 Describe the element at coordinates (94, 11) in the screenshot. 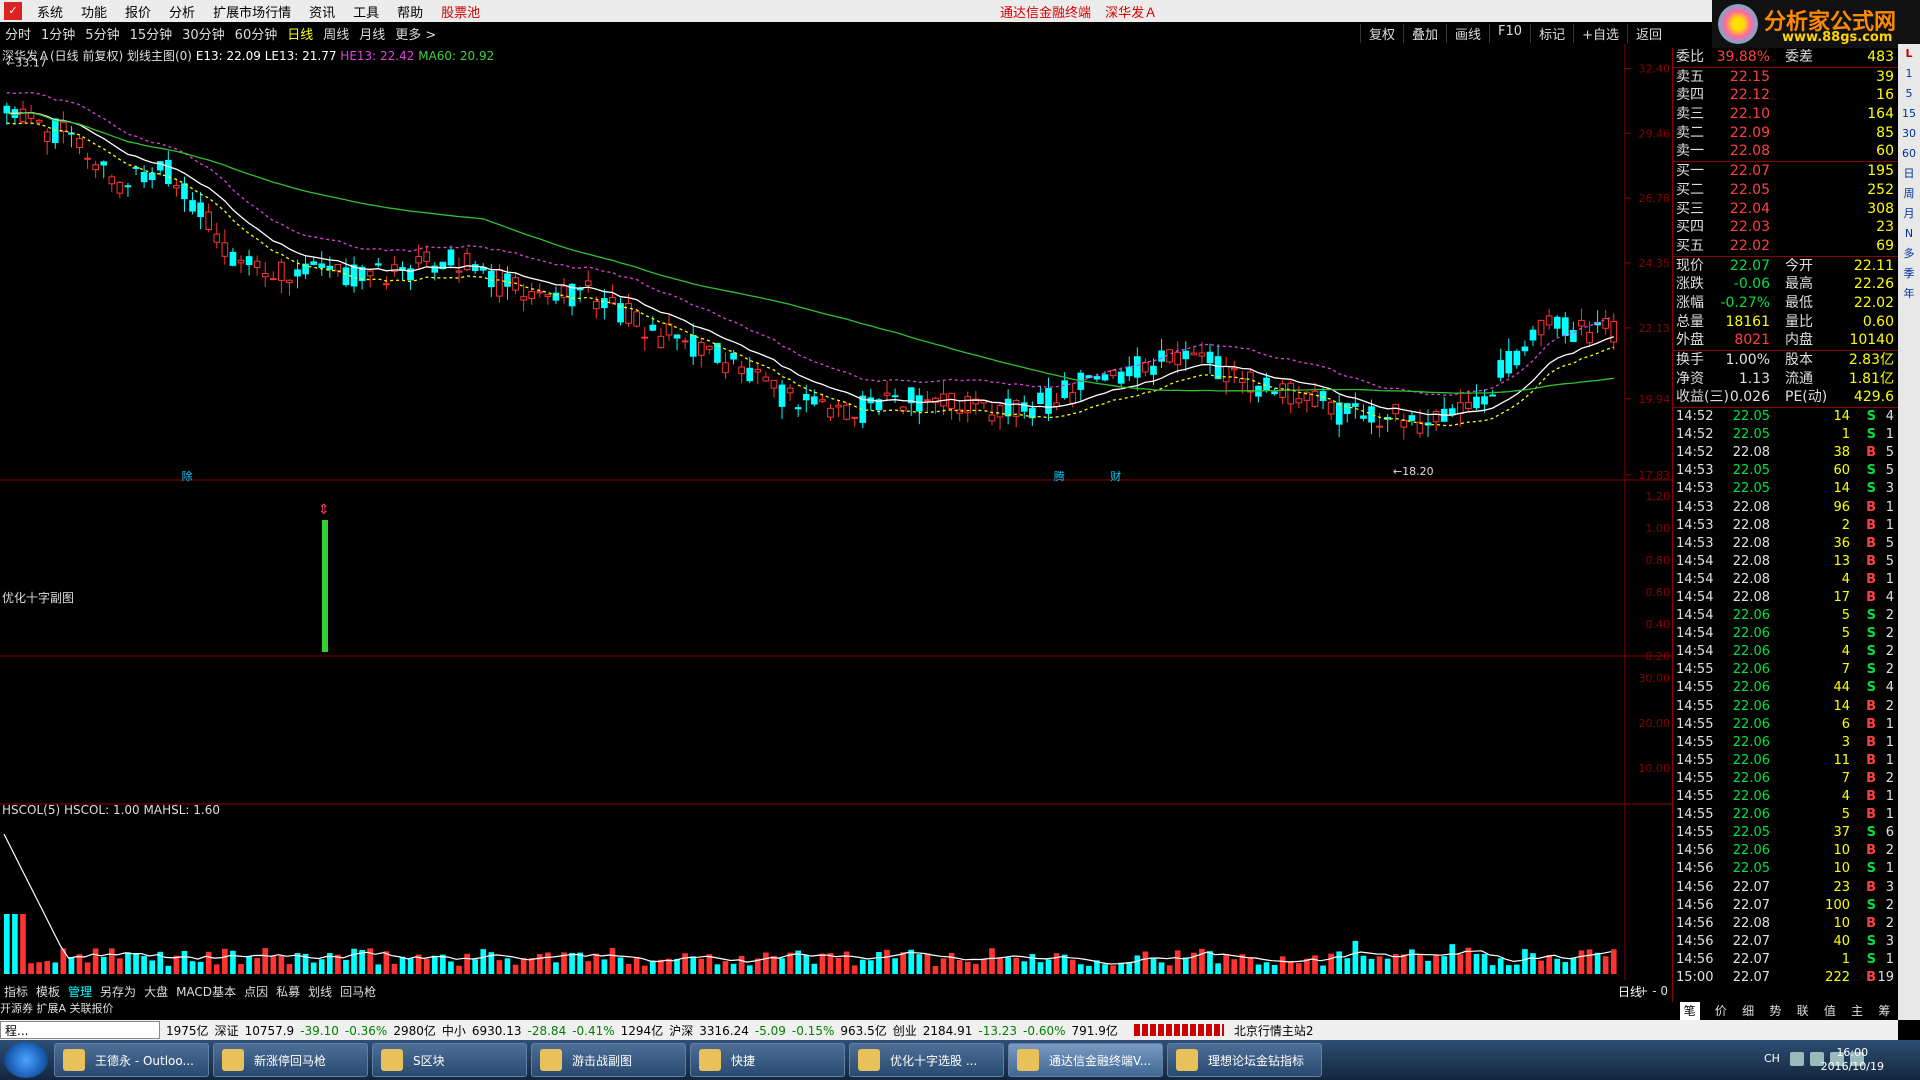

I see `menu-function: 功能` at that location.